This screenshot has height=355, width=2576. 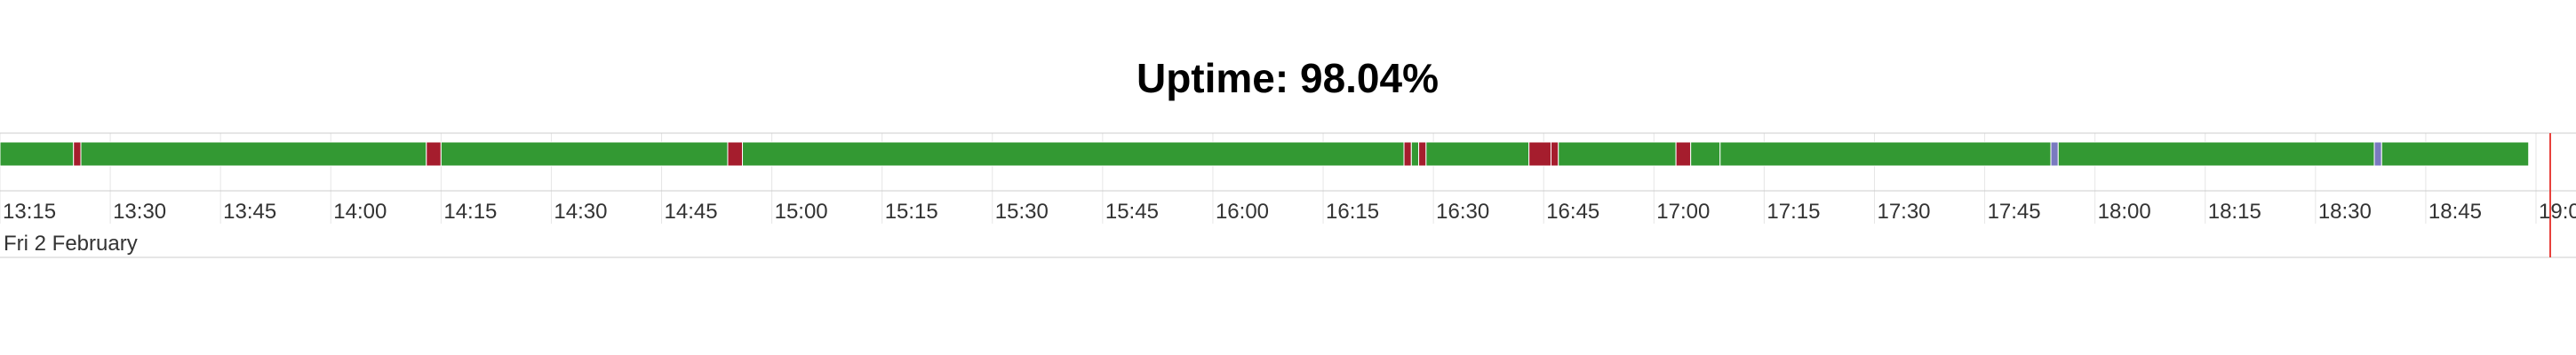 I want to click on x-tick-label: 14:45, so click(x=692, y=212).